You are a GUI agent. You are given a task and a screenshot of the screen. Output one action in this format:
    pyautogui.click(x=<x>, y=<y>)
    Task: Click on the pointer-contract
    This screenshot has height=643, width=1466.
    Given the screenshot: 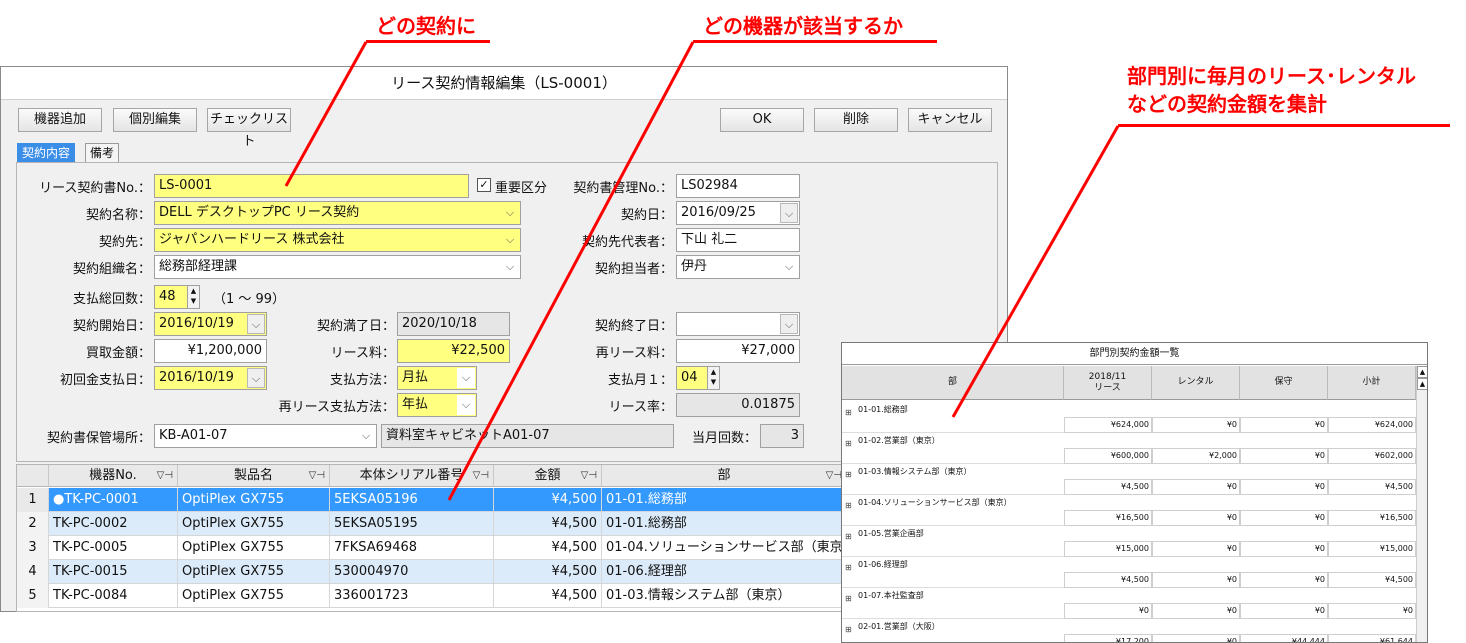 What is the action you would take?
    pyautogui.click(x=326, y=114)
    